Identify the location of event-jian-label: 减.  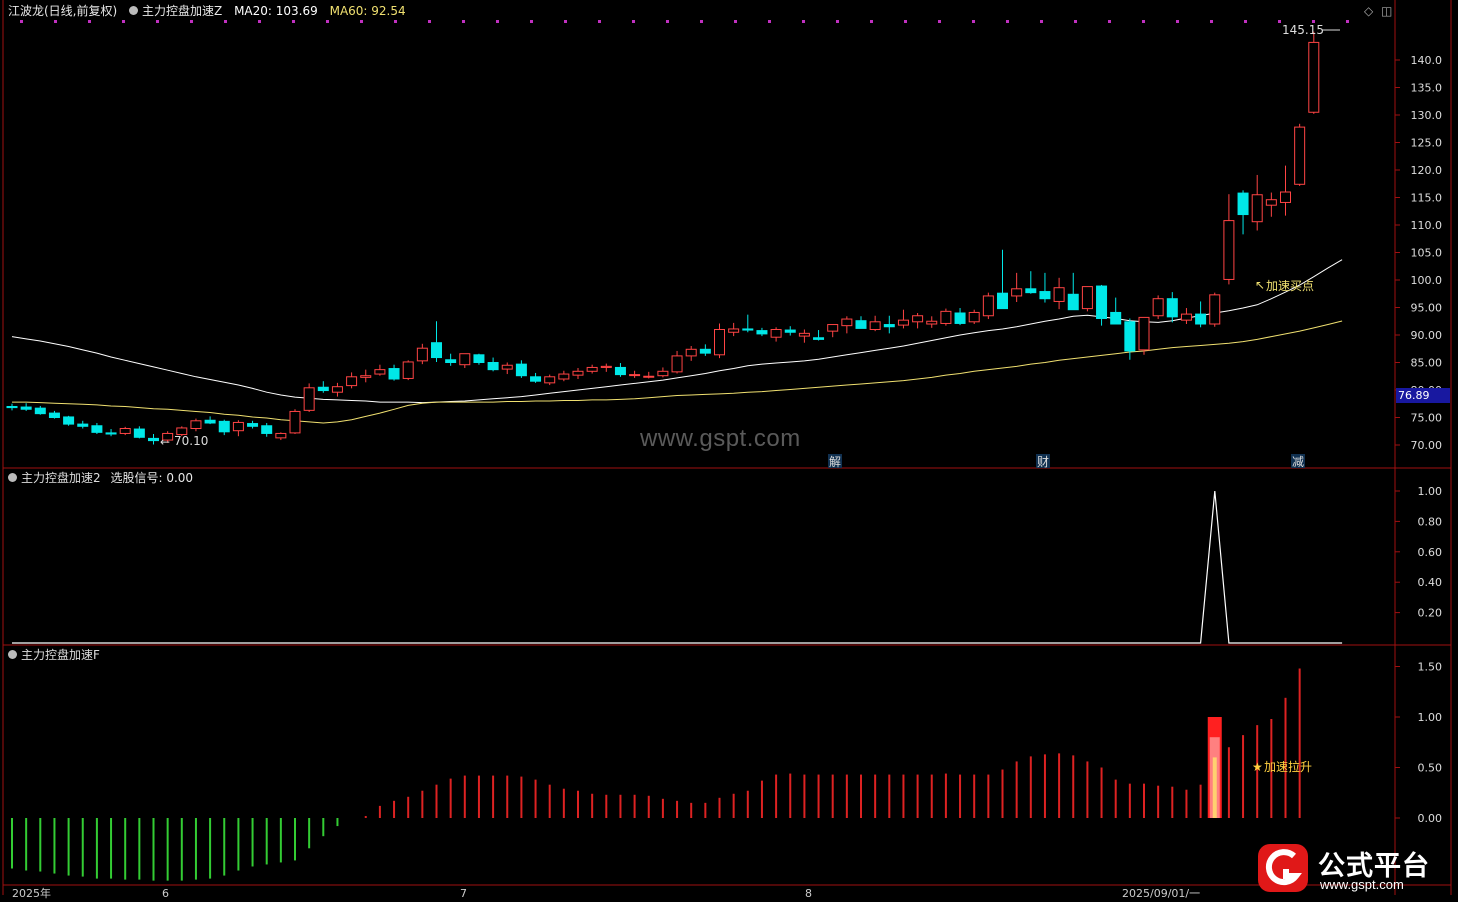
(1298, 462).